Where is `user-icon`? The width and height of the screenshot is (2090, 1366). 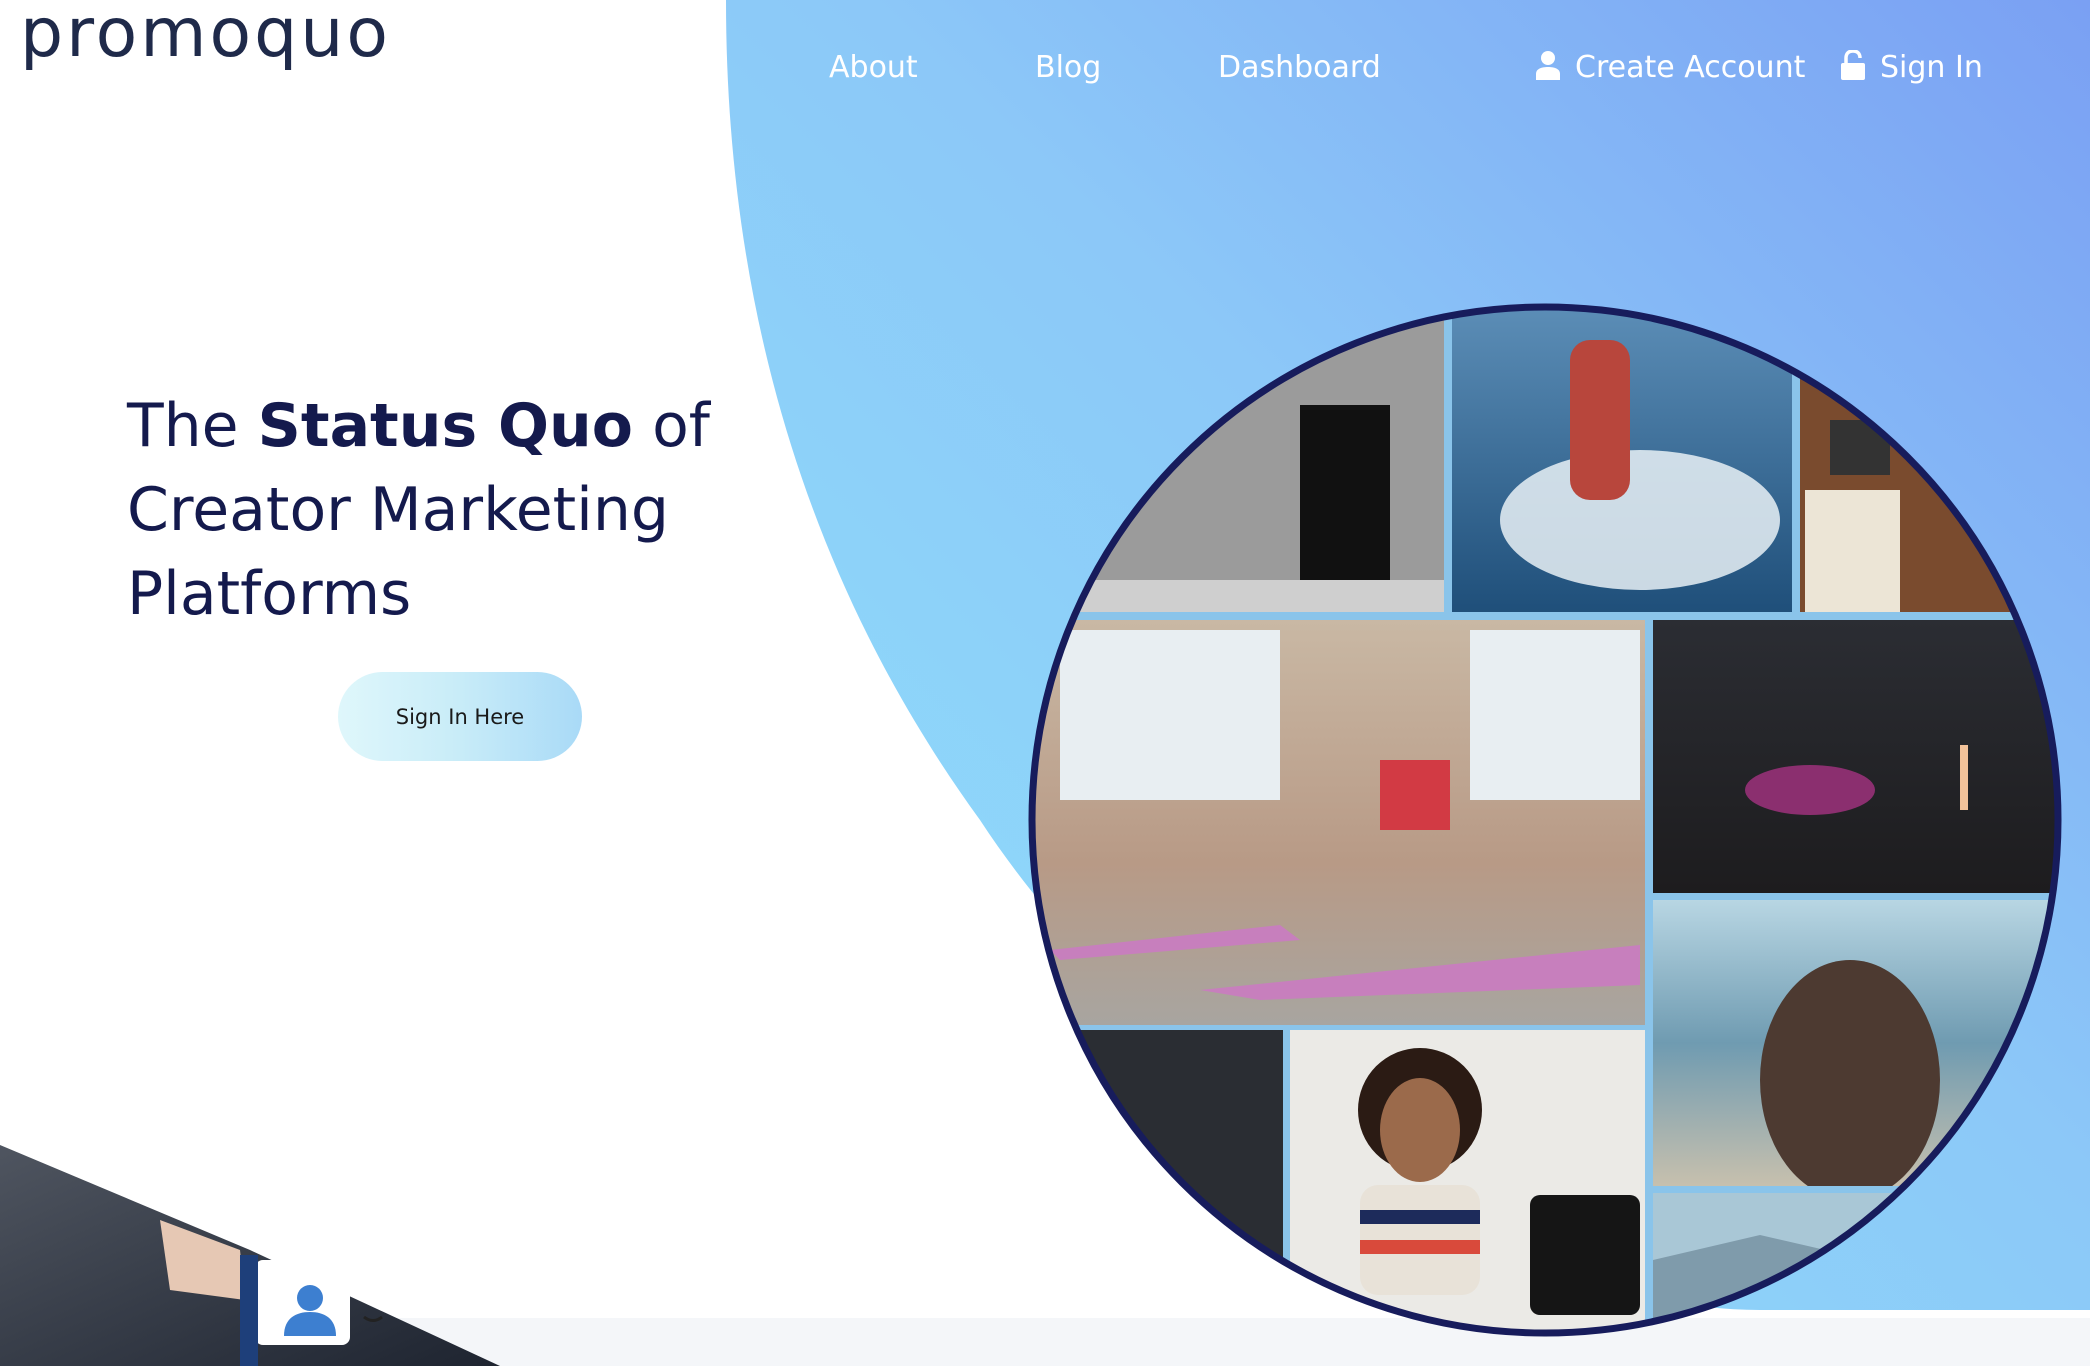
user-icon is located at coordinates (1548, 65).